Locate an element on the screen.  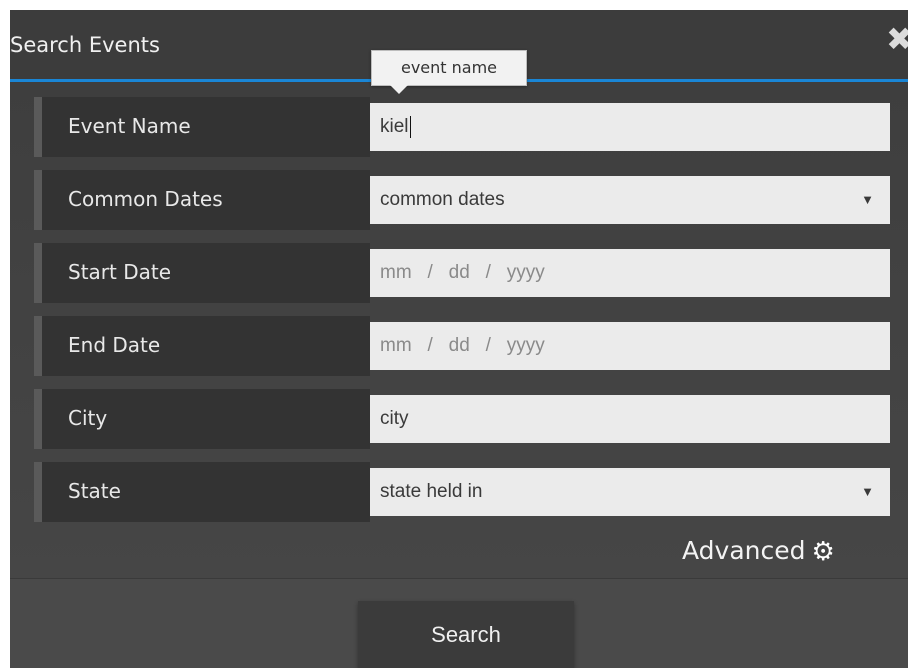
row-start-date: Start Date mm / dd / yyyy is located at coordinates (462, 273).